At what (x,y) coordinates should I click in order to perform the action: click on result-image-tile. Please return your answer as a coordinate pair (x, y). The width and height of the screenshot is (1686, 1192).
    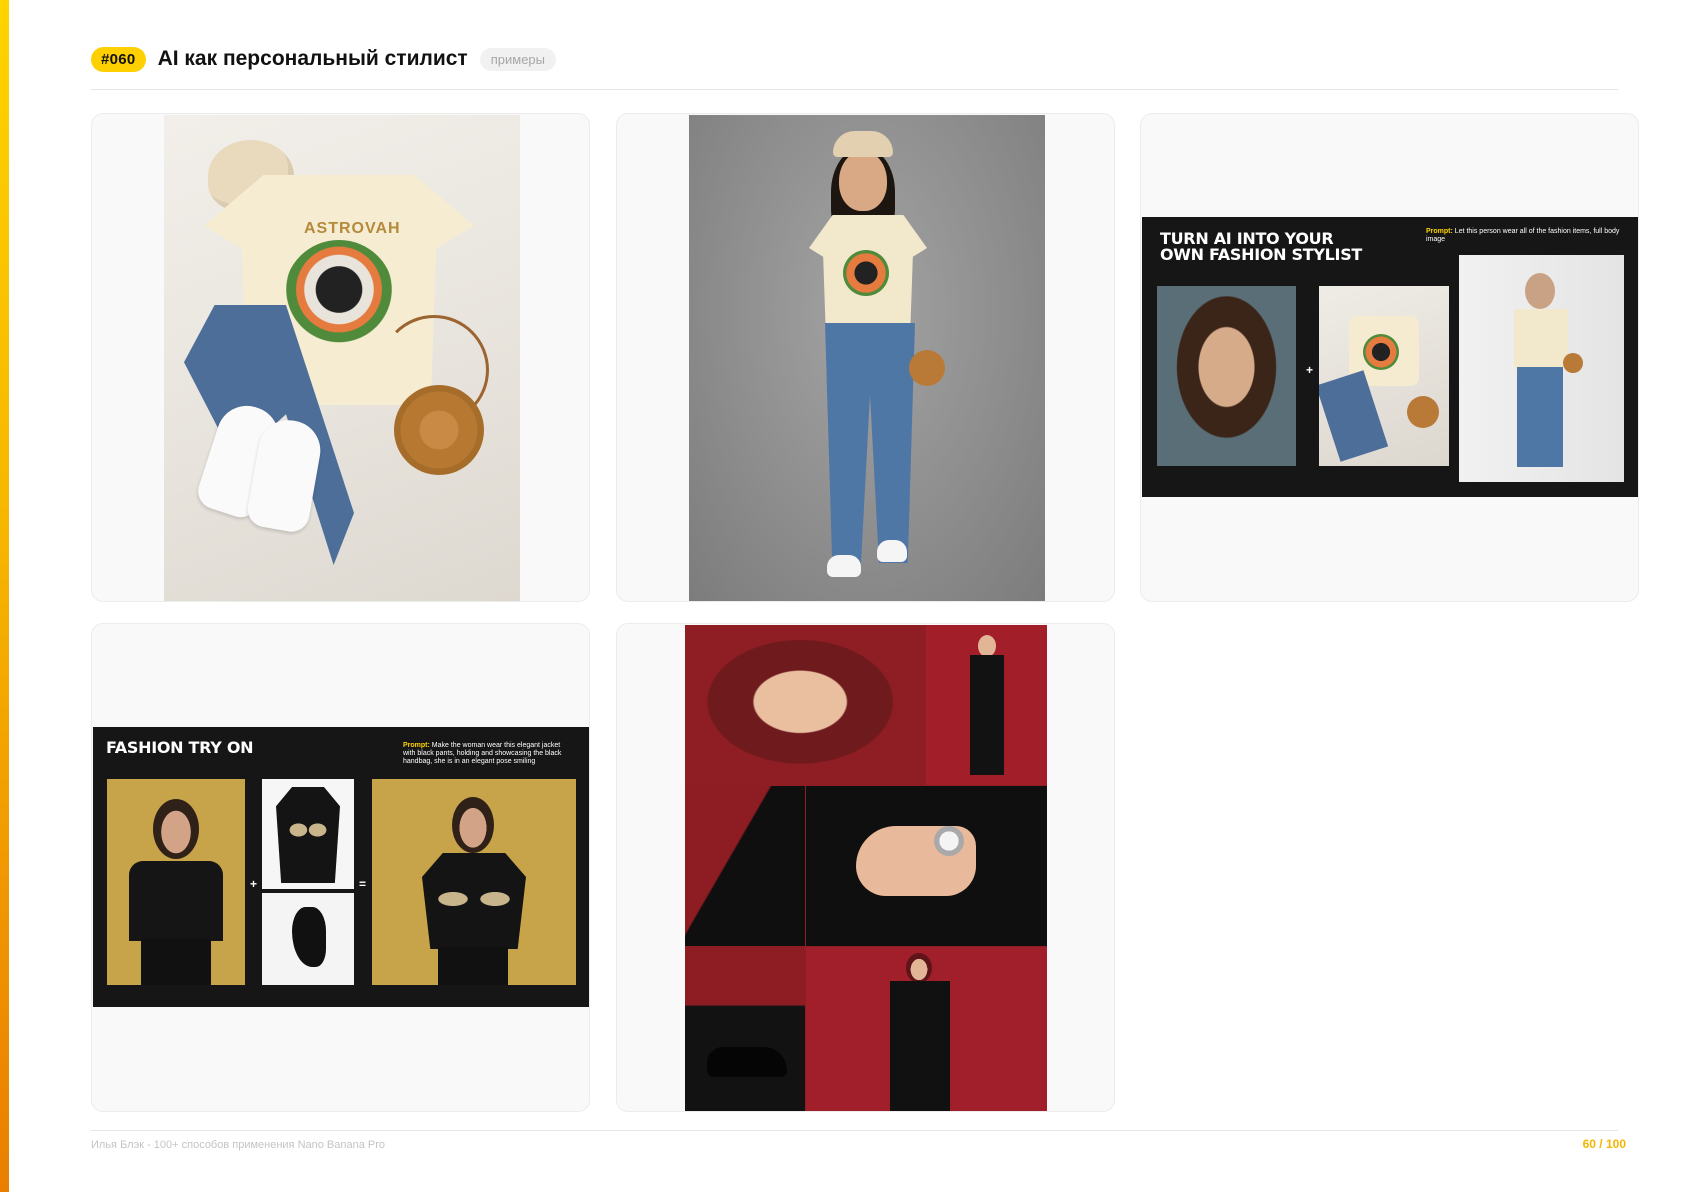
    Looking at the image, I should click on (1541, 368).